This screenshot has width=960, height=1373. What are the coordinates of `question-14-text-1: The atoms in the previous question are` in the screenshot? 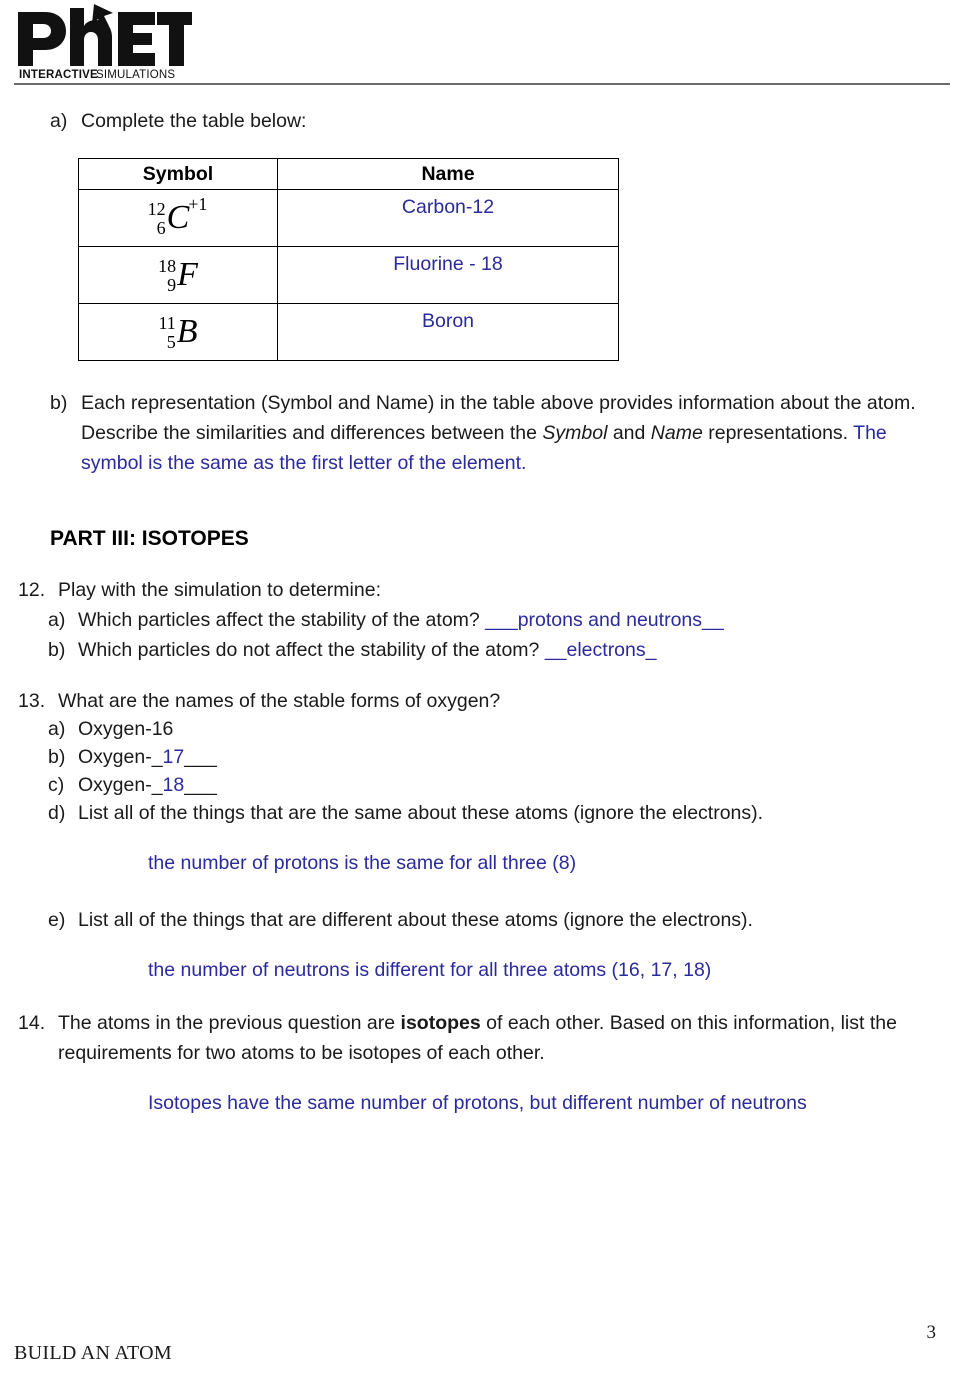 It's located at (229, 1023).